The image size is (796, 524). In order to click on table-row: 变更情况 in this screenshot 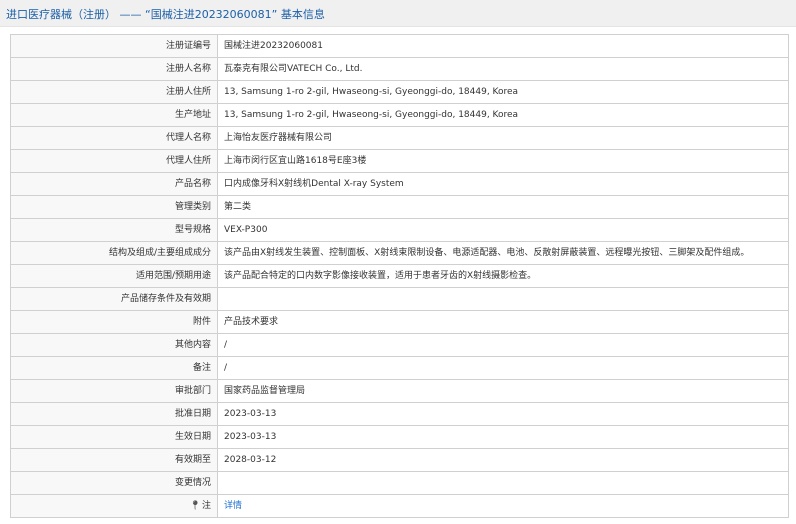, I will do `click(399, 483)`.